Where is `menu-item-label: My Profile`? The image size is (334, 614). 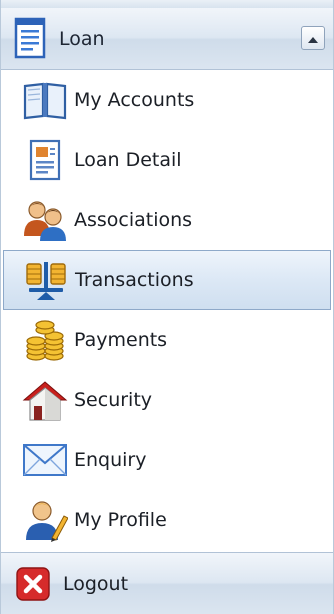 menu-item-label: My Profile is located at coordinates (120, 520).